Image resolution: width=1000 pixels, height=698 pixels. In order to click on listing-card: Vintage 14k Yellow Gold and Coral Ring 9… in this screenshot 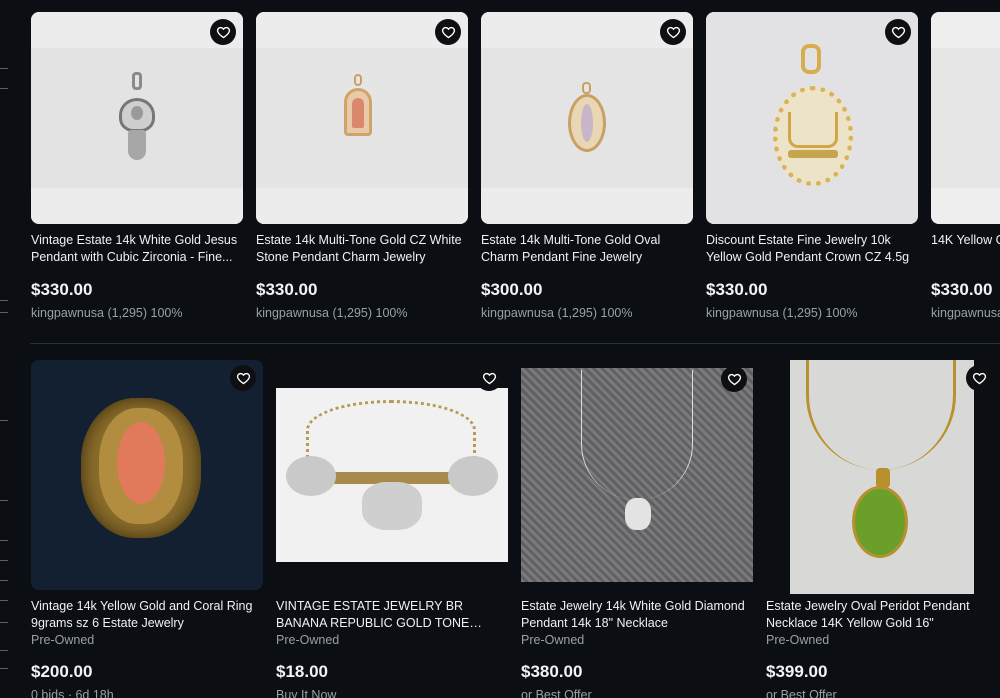, I will do `click(147, 523)`.